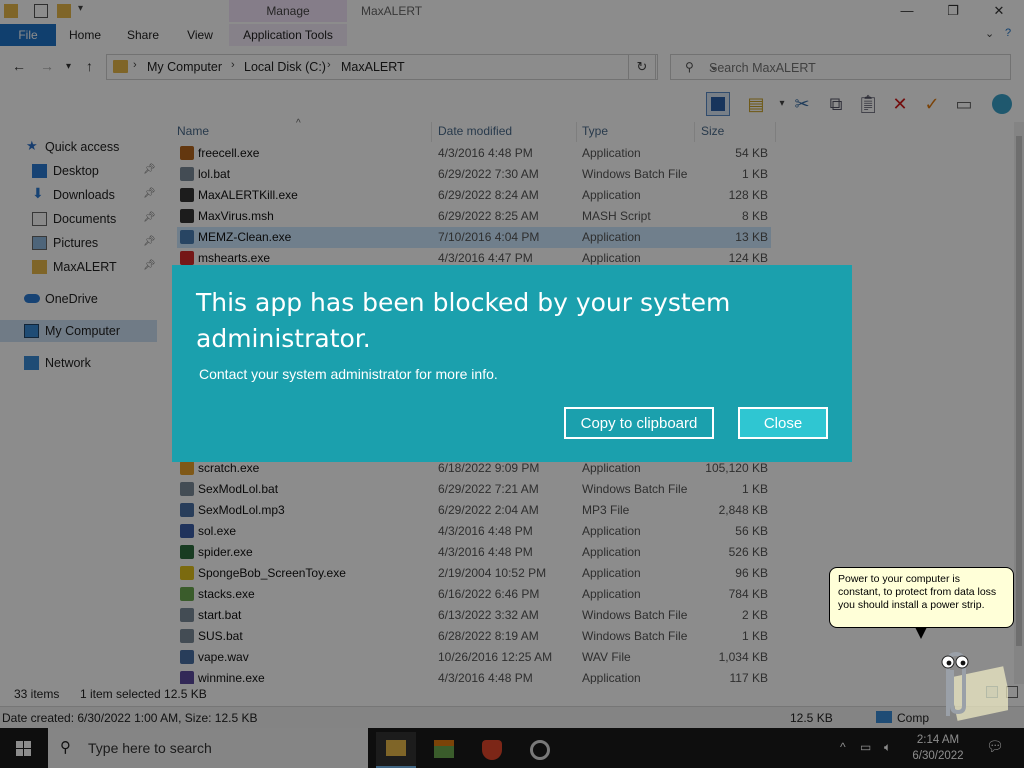 This screenshot has width=1024, height=768. Describe the element at coordinates (921, 633) in the screenshot. I see `speech-bubble-tail` at that location.